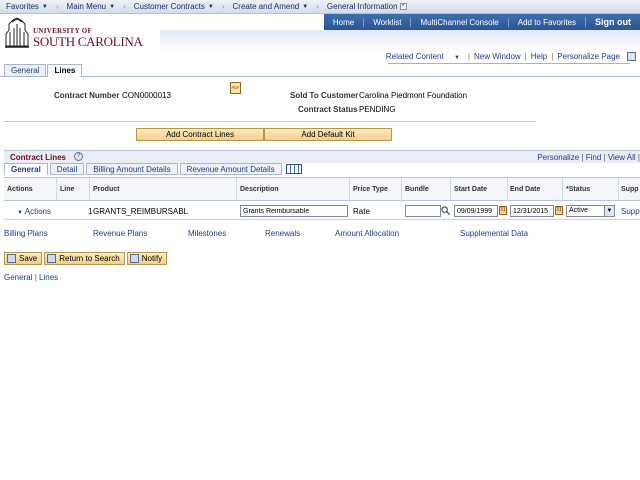 This screenshot has height=480, width=640. What do you see at coordinates (91, 6) in the screenshot?
I see `main-menu: Main Menu ▼` at bounding box center [91, 6].